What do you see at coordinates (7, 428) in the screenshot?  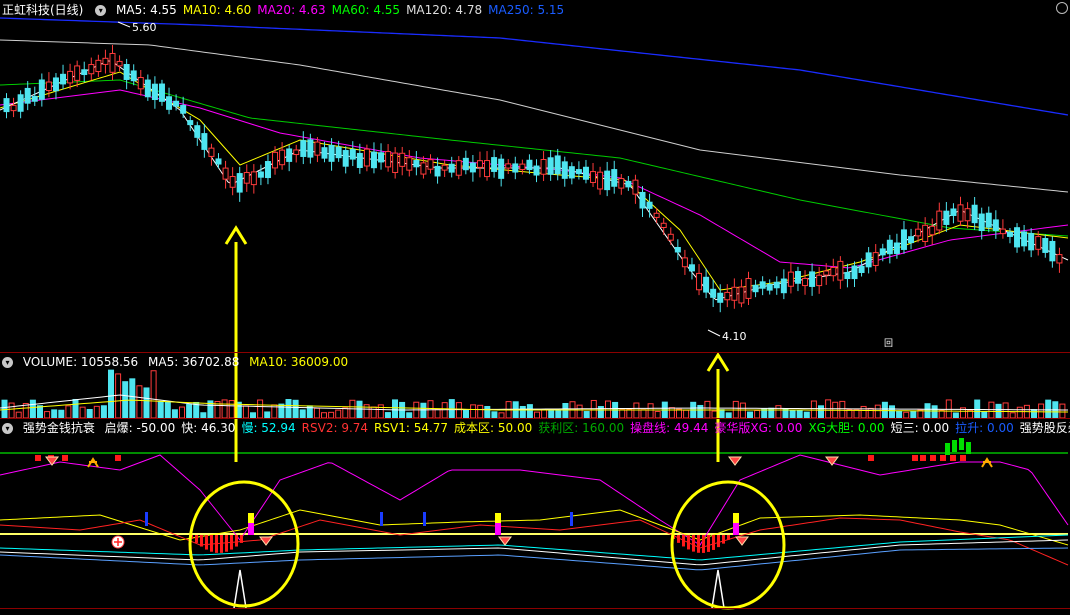 I see `indicator-toggle-icon: ▾` at bounding box center [7, 428].